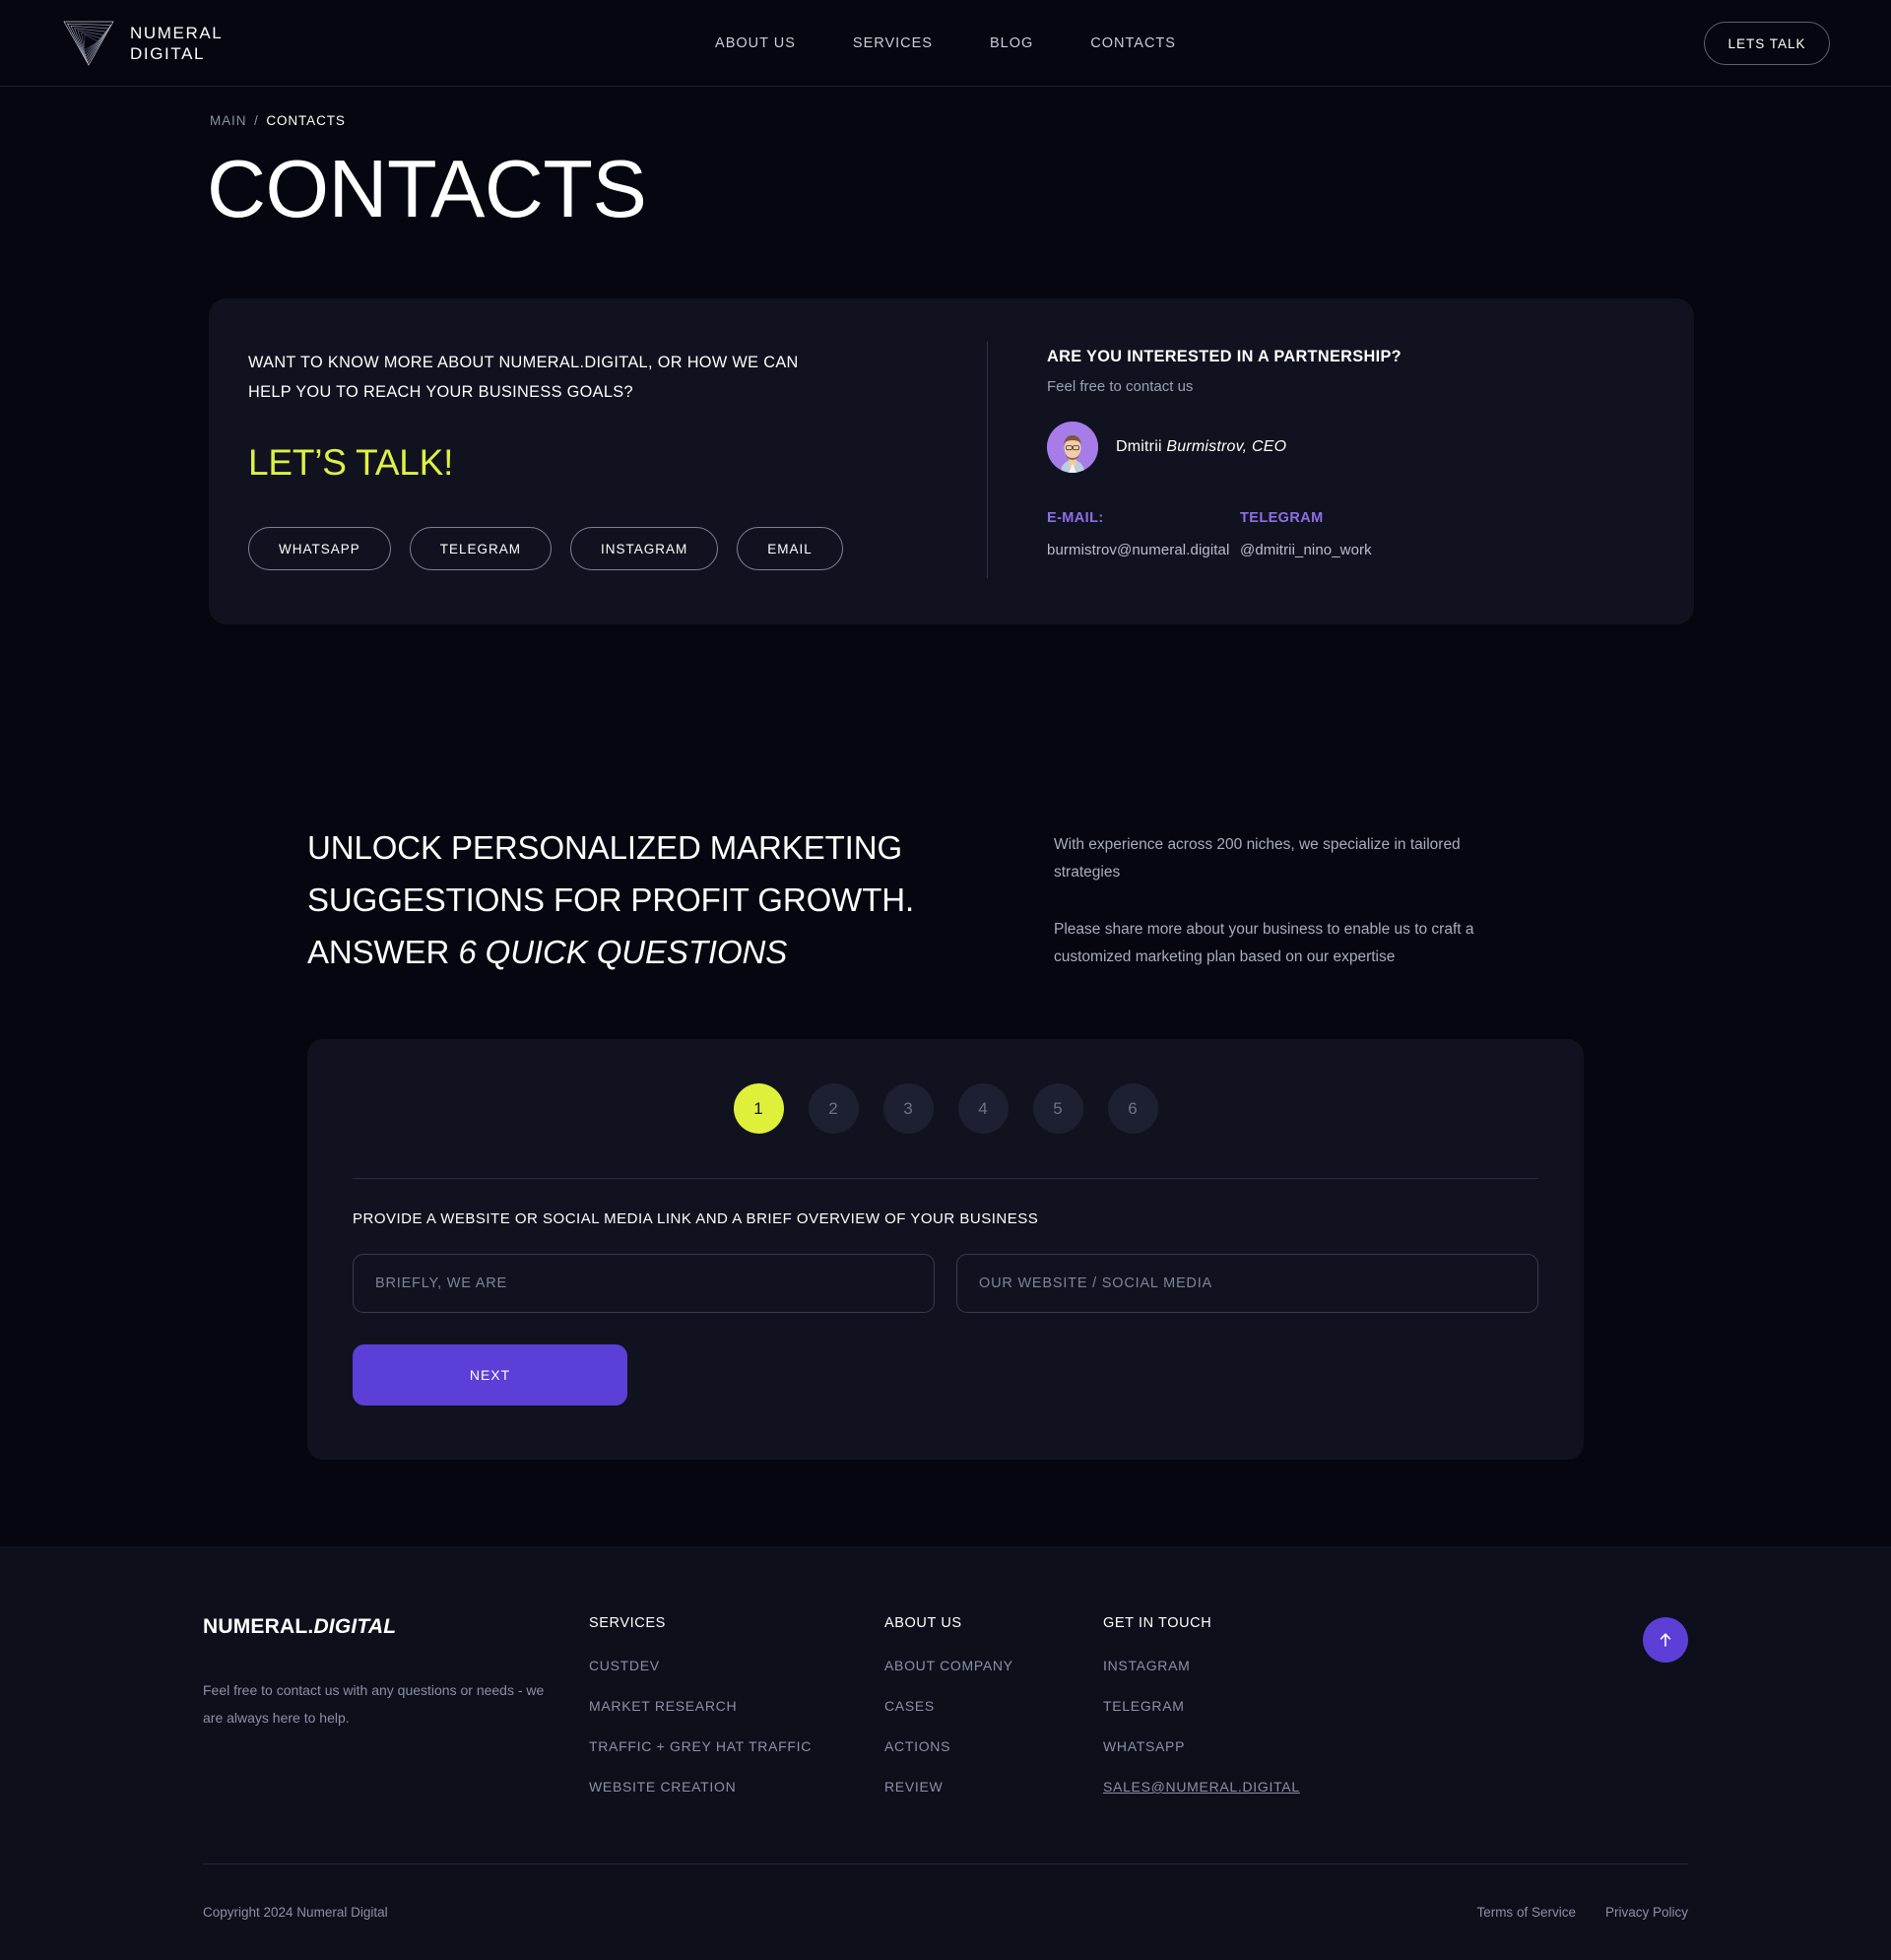 The height and width of the screenshot is (1960, 1891). Describe the element at coordinates (1120, 387) in the screenshot. I see `partnership-subtitle: Feel free to contact us` at that location.